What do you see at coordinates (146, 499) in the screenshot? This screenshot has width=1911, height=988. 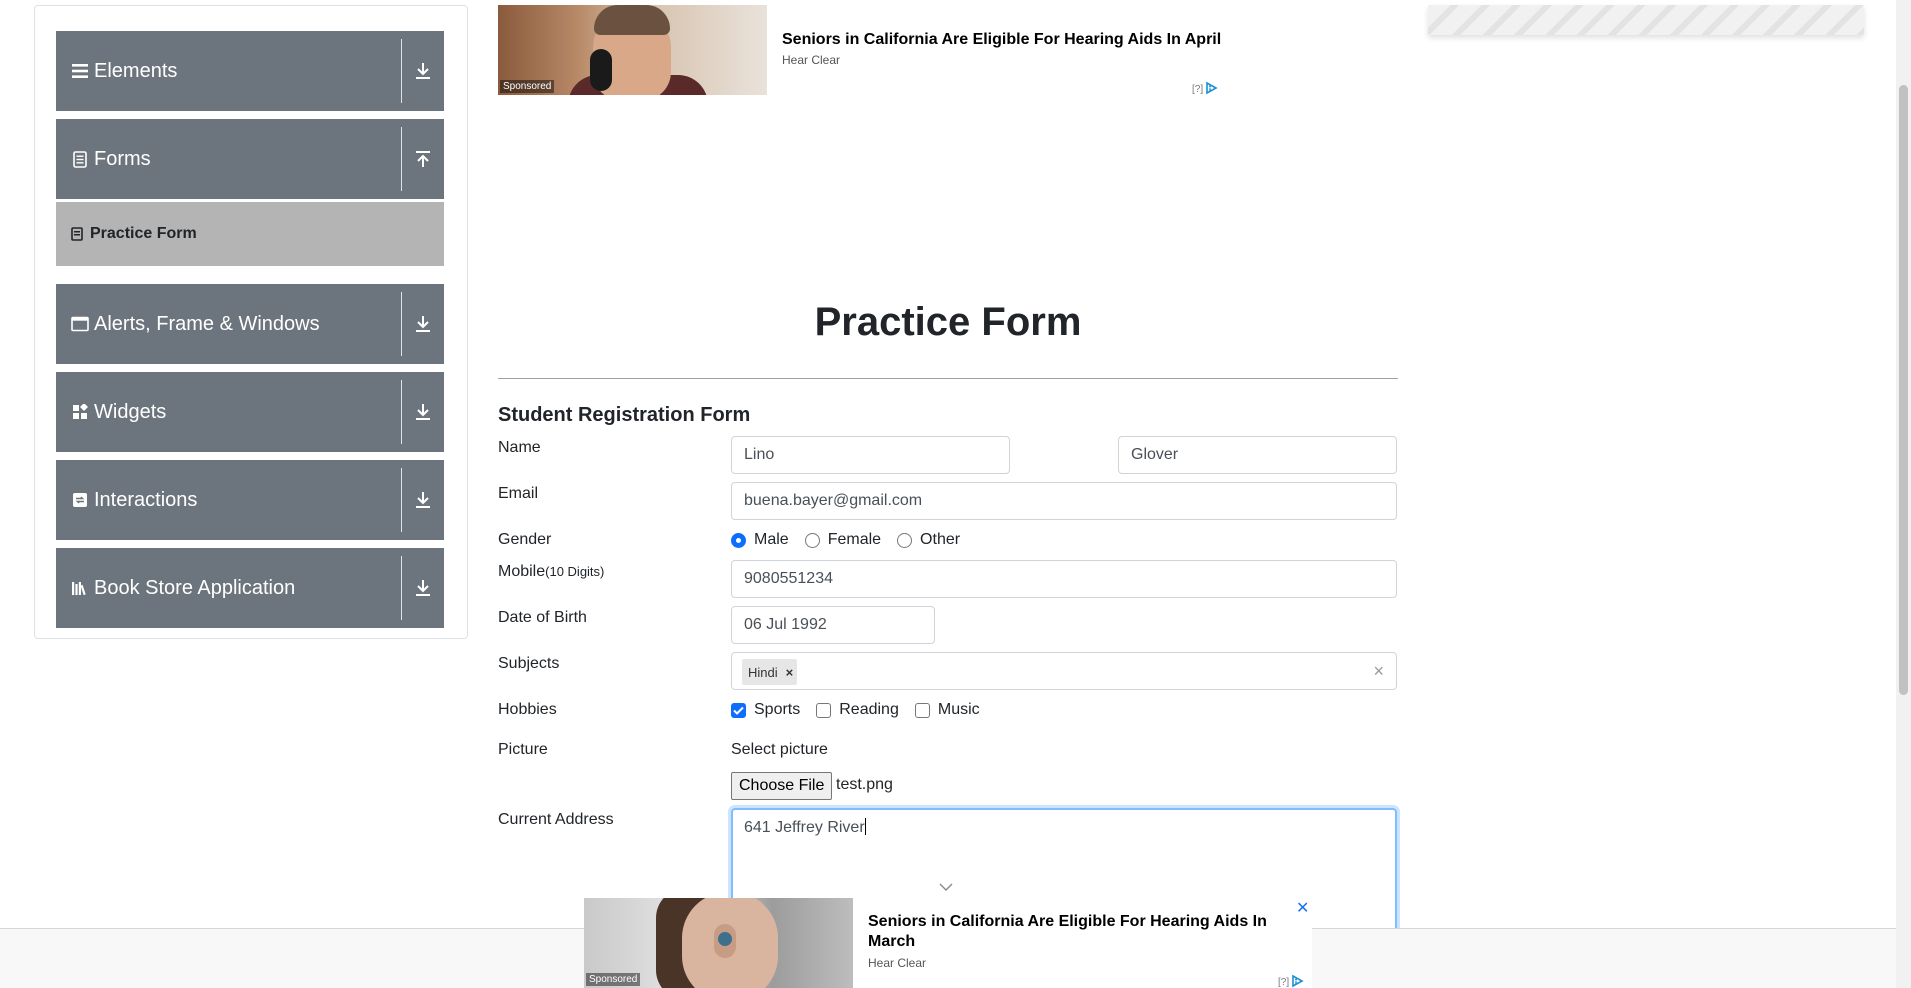 I see `sidebar-group-label: Interactions` at bounding box center [146, 499].